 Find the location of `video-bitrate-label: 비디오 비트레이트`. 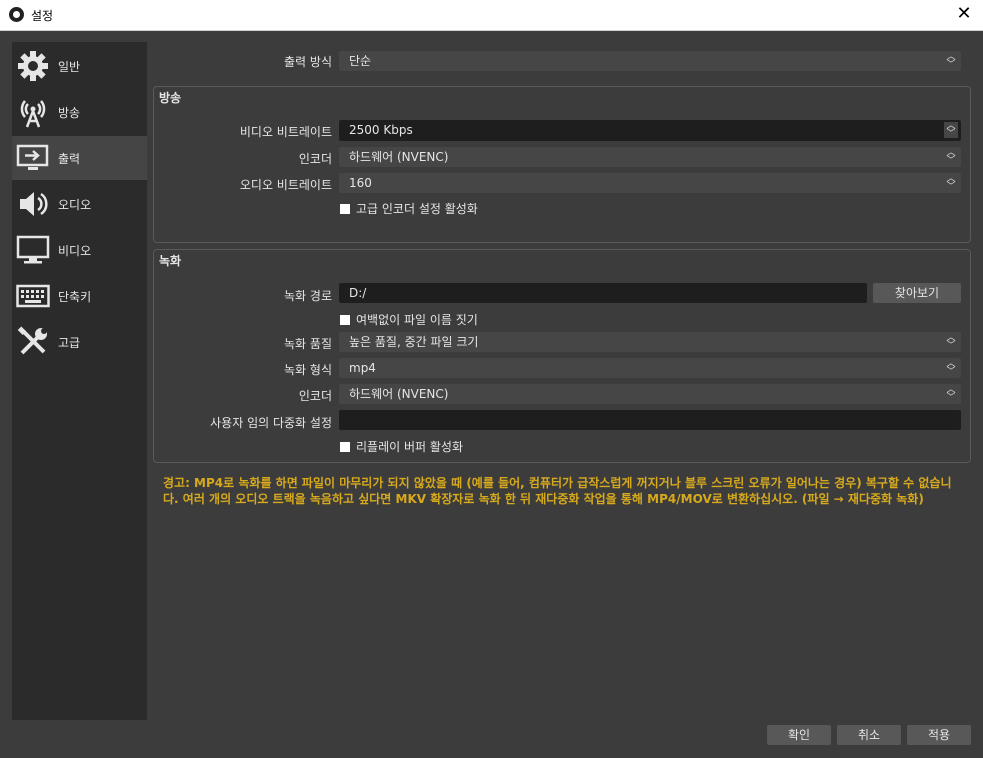

video-bitrate-label: 비디오 비트레이트 is located at coordinates (285, 132).